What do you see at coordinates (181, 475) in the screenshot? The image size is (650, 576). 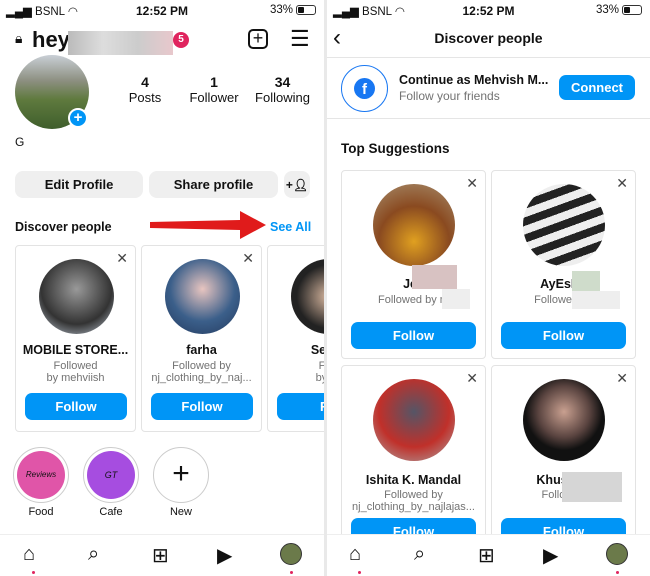 I see `new-highlight-button: +` at bounding box center [181, 475].